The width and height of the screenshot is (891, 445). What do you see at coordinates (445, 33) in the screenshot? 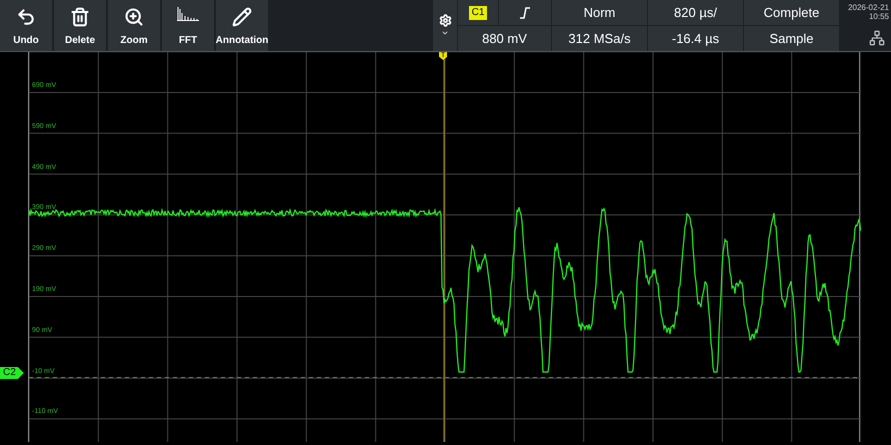
I see `caret-icon` at bounding box center [445, 33].